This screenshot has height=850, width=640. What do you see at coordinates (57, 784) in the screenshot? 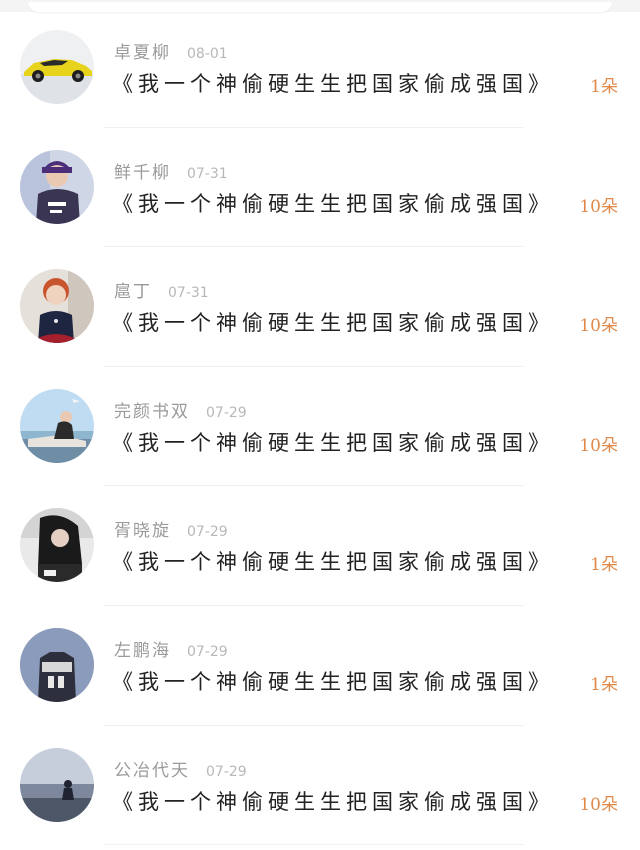
I see `silhouette-dusk-avatar` at bounding box center [57, 784].